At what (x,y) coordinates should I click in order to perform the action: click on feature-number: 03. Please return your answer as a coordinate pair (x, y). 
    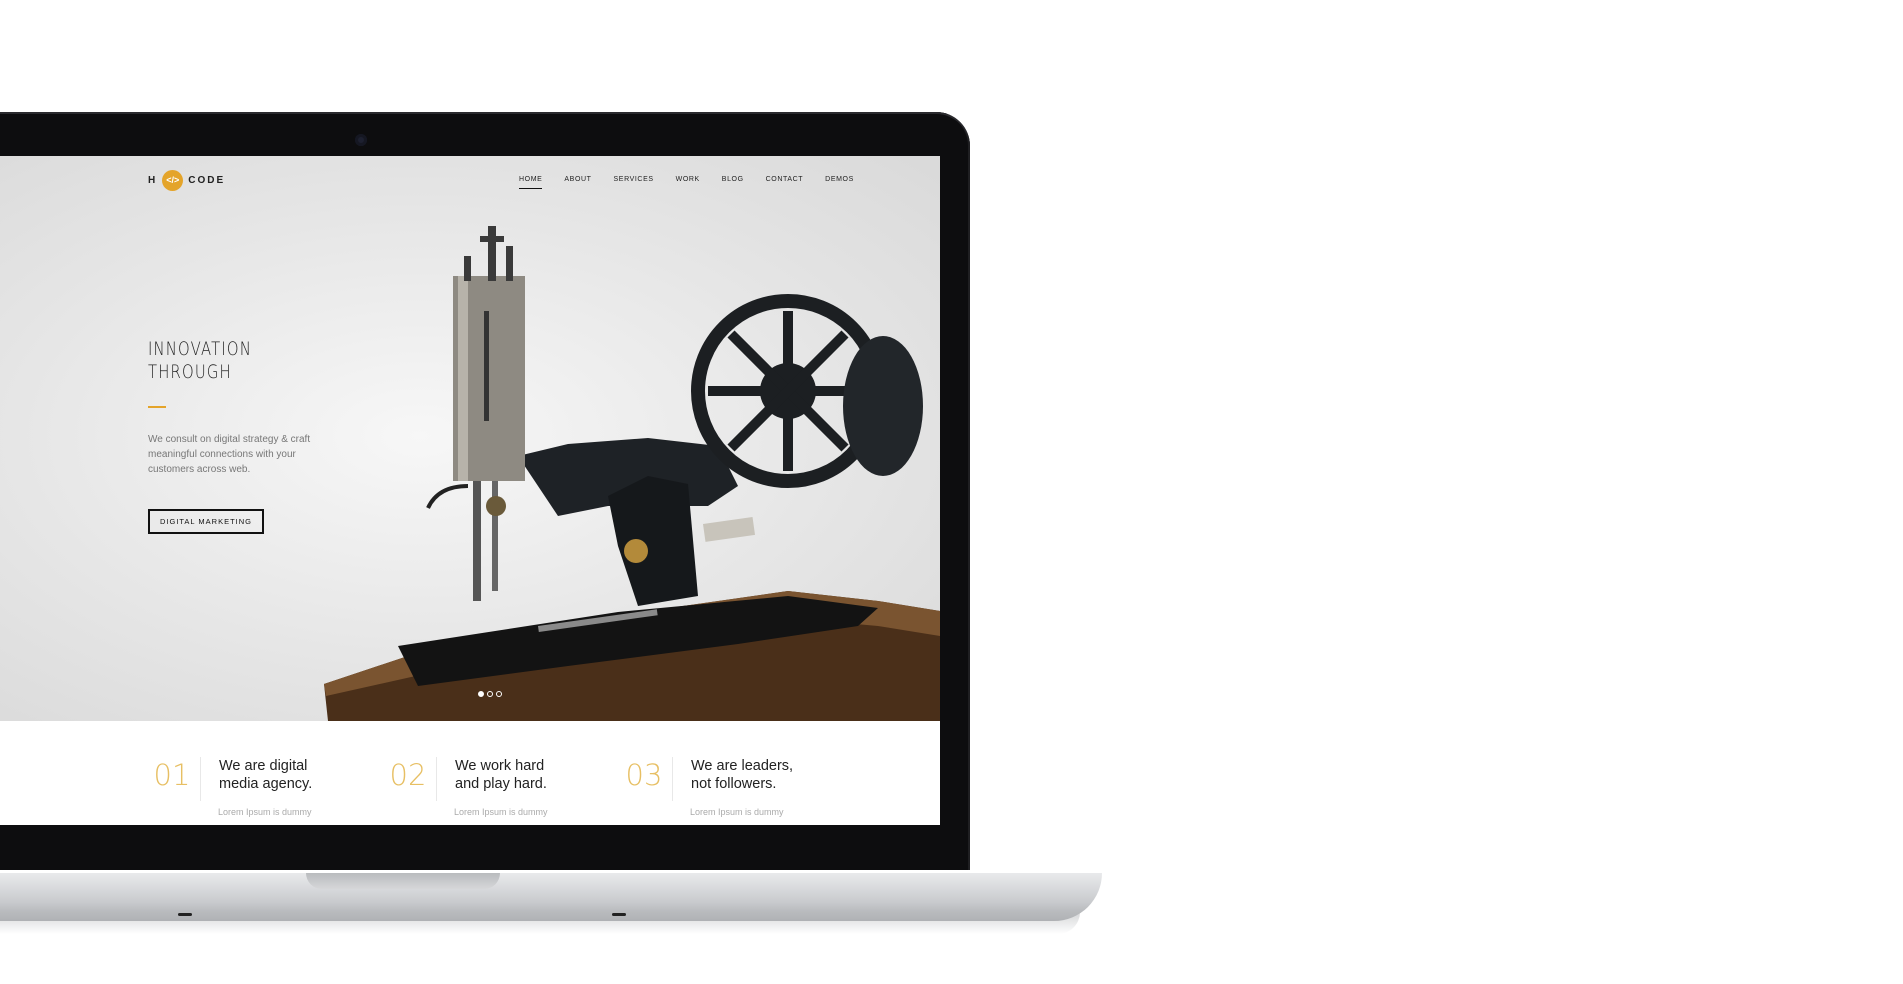
    Looking at the image, I should click on (644, 779).